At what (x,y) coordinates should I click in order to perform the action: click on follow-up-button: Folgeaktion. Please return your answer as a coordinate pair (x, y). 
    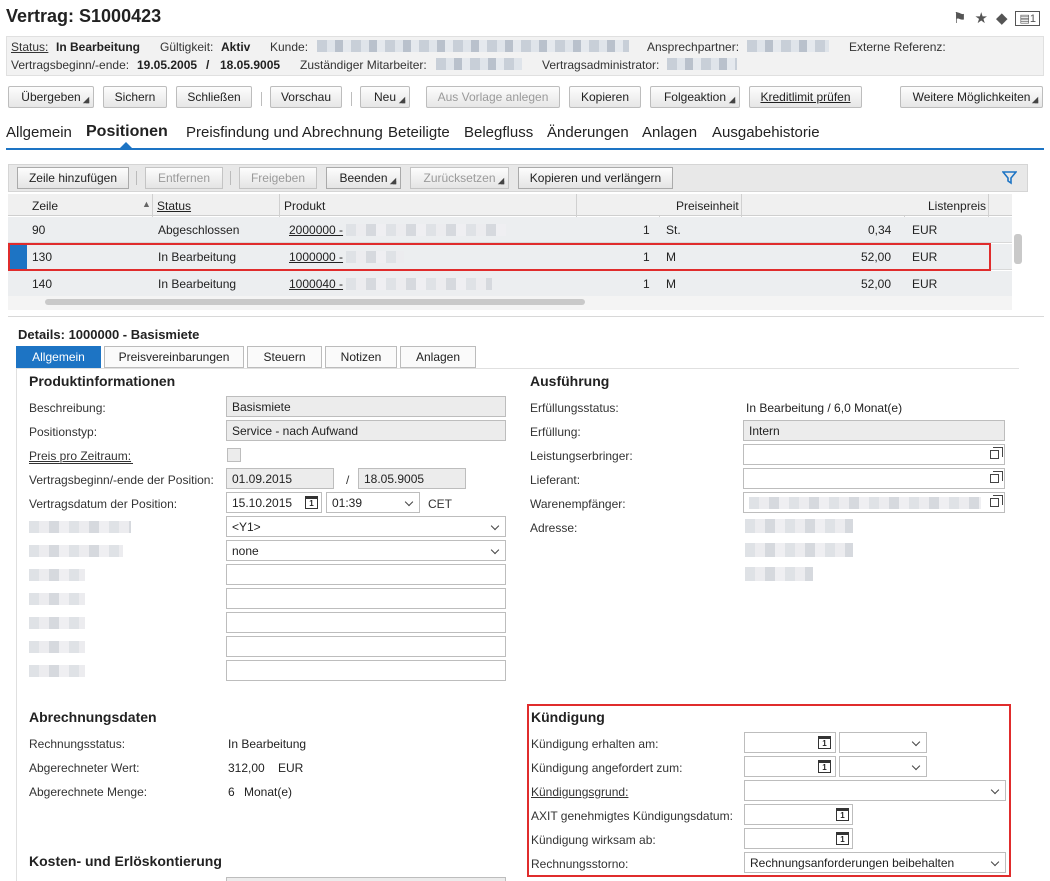
    Looking at the image, I should click on (695, 97).